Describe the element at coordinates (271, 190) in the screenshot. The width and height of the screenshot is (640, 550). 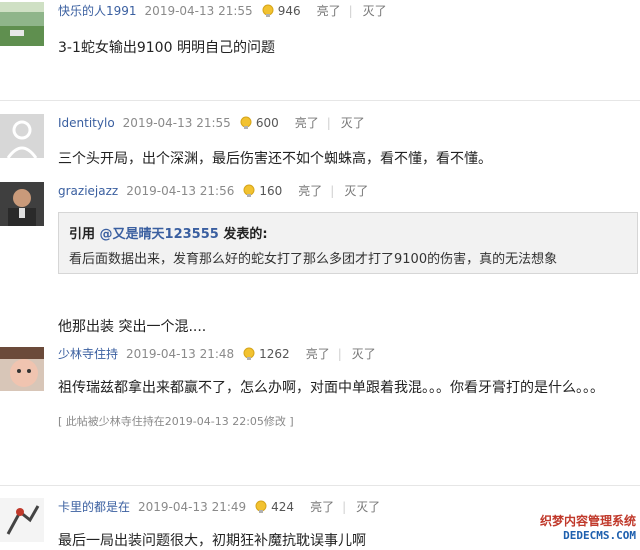
I see `like-count: 160` at that location.